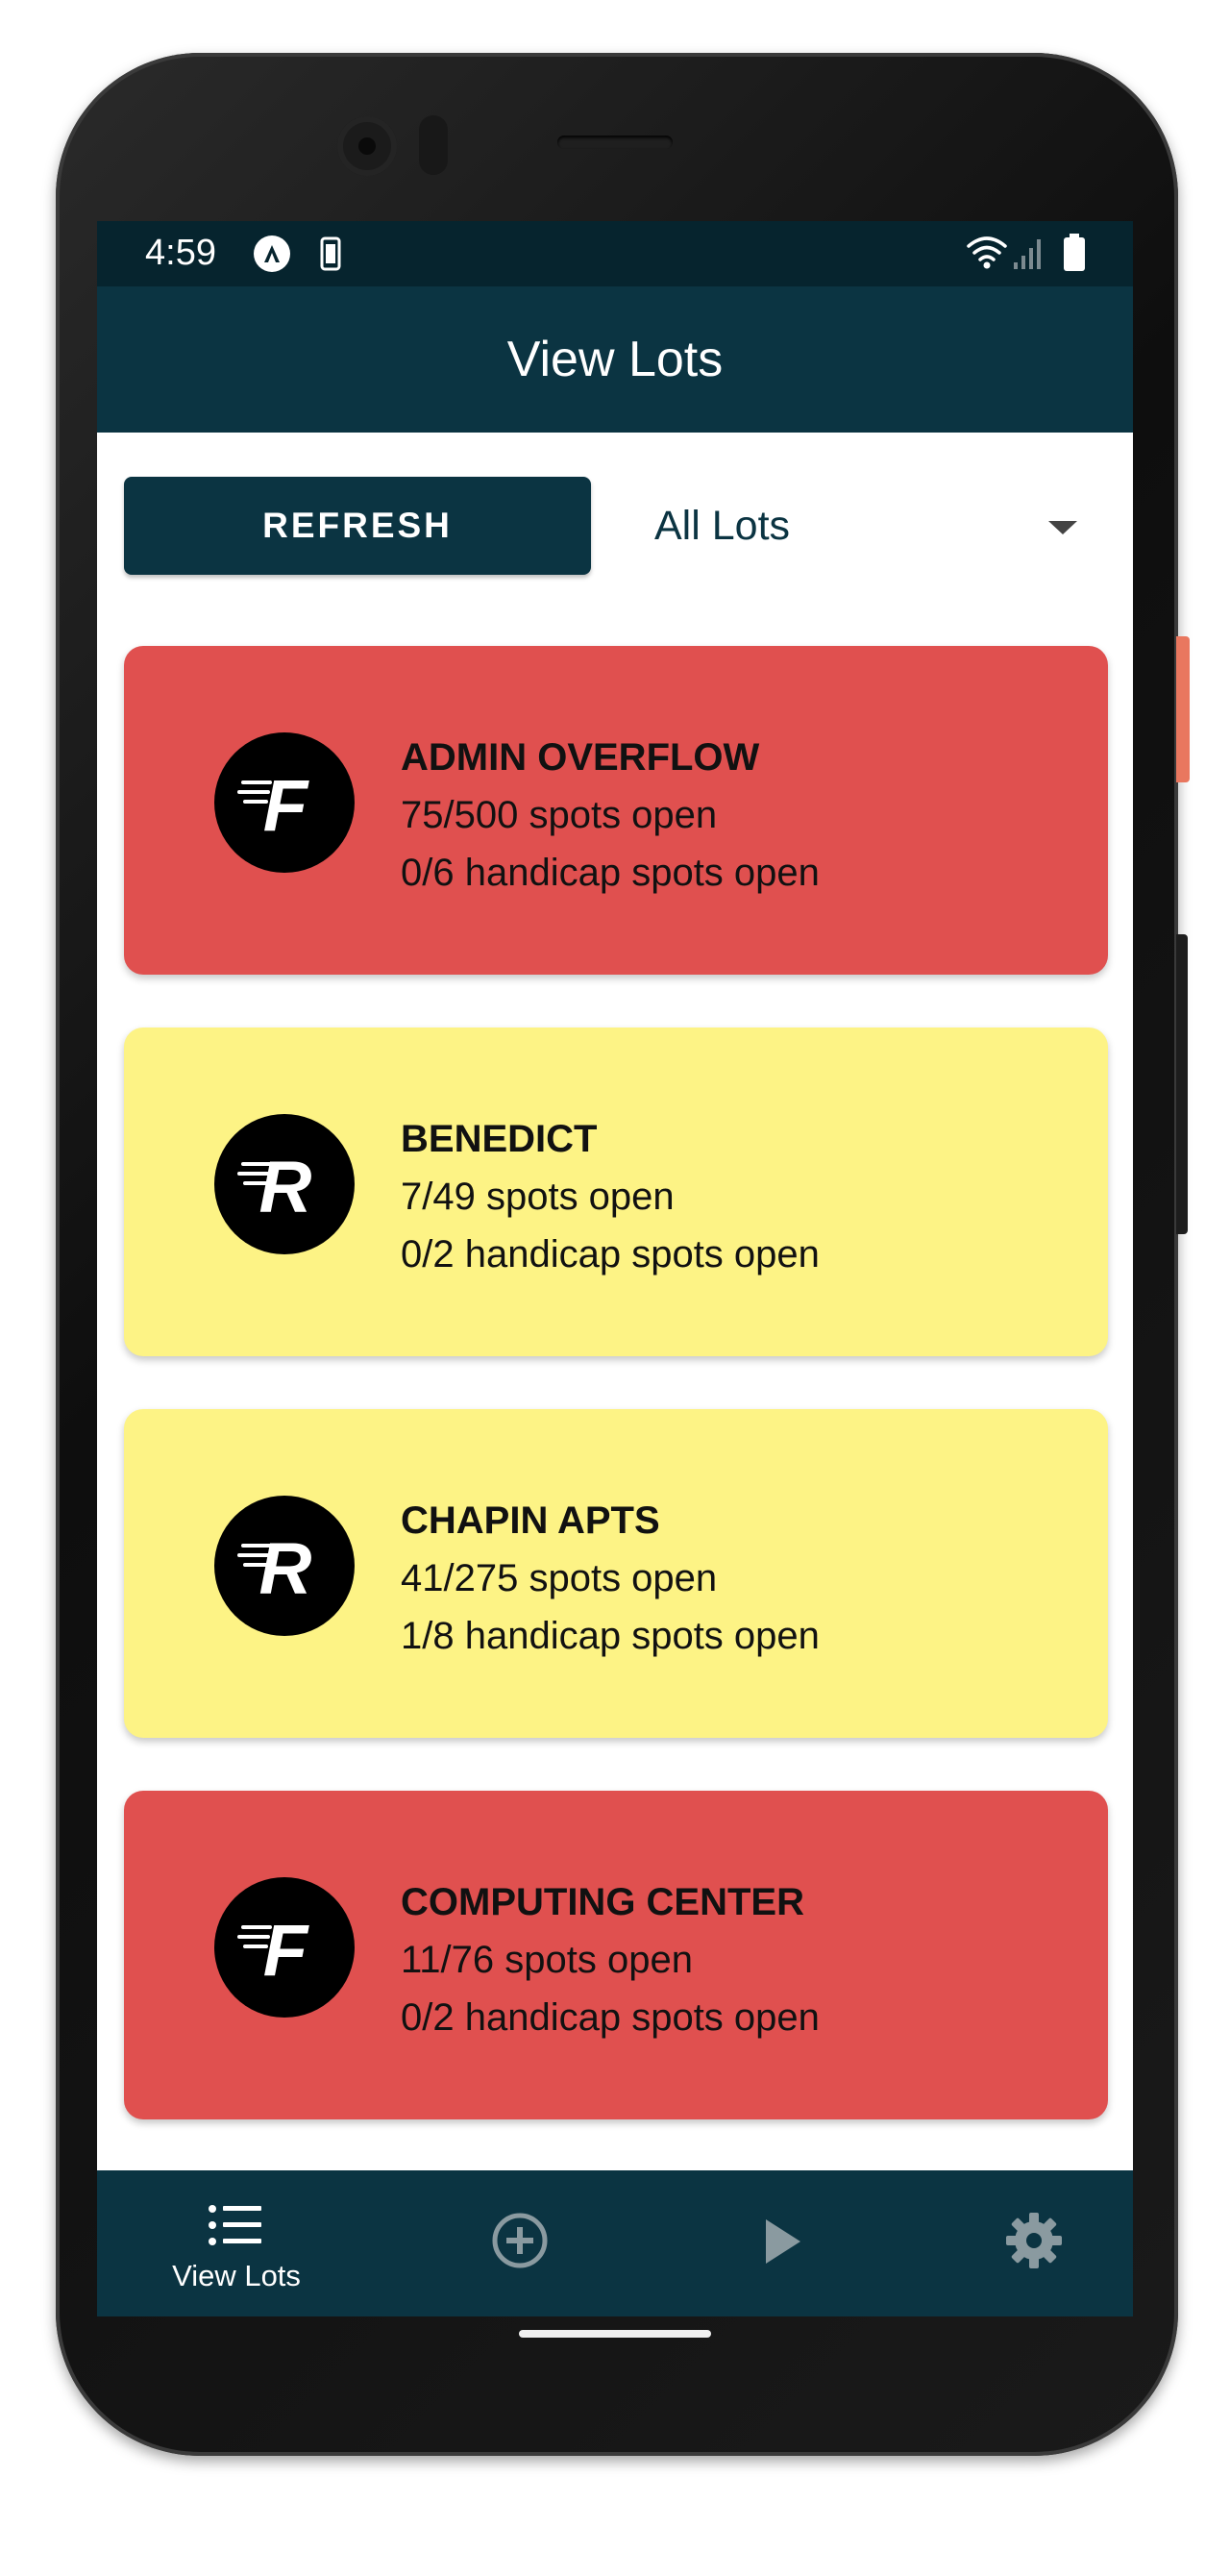  Describe the element at coordinates (530, 1520) in the screenshot. I see `lot-name: CHAPIN APTS` at that location.